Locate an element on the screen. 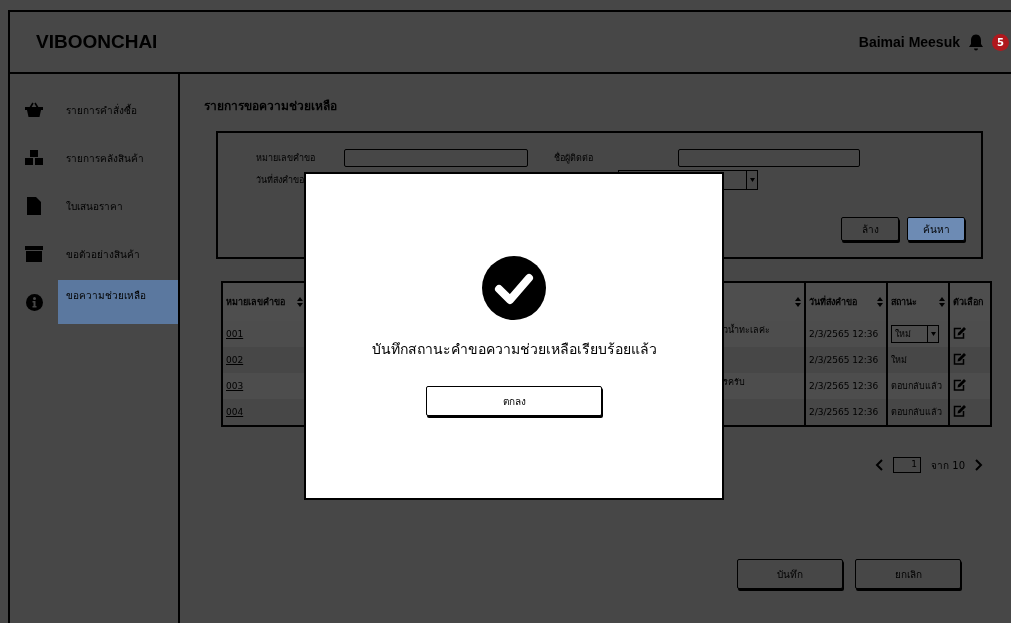 The width and height of the screenshot is (1011, 623). bell-icon is located at coordinates (976, 42).